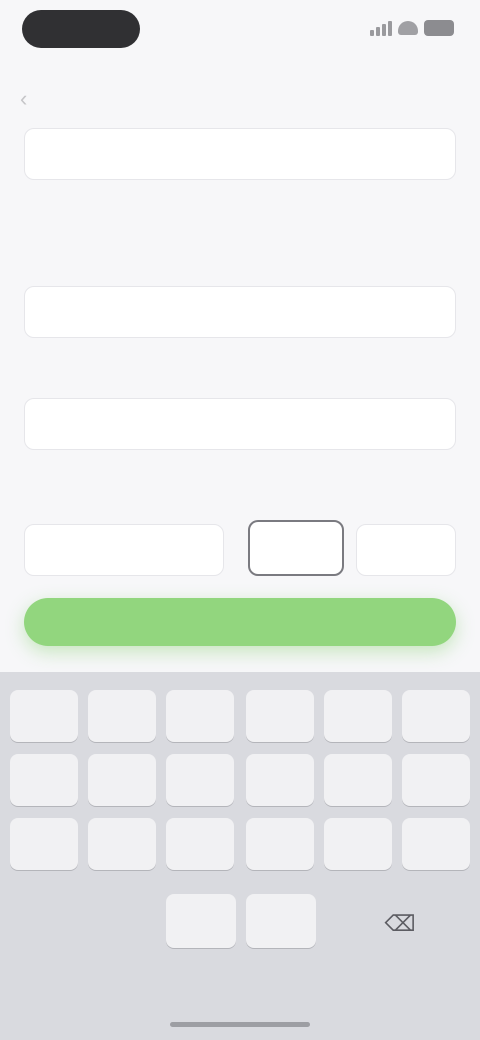  What do you see at coordinates (406, 550) in the screenshot?
I see `period-input` at bounding box center [406, 550].